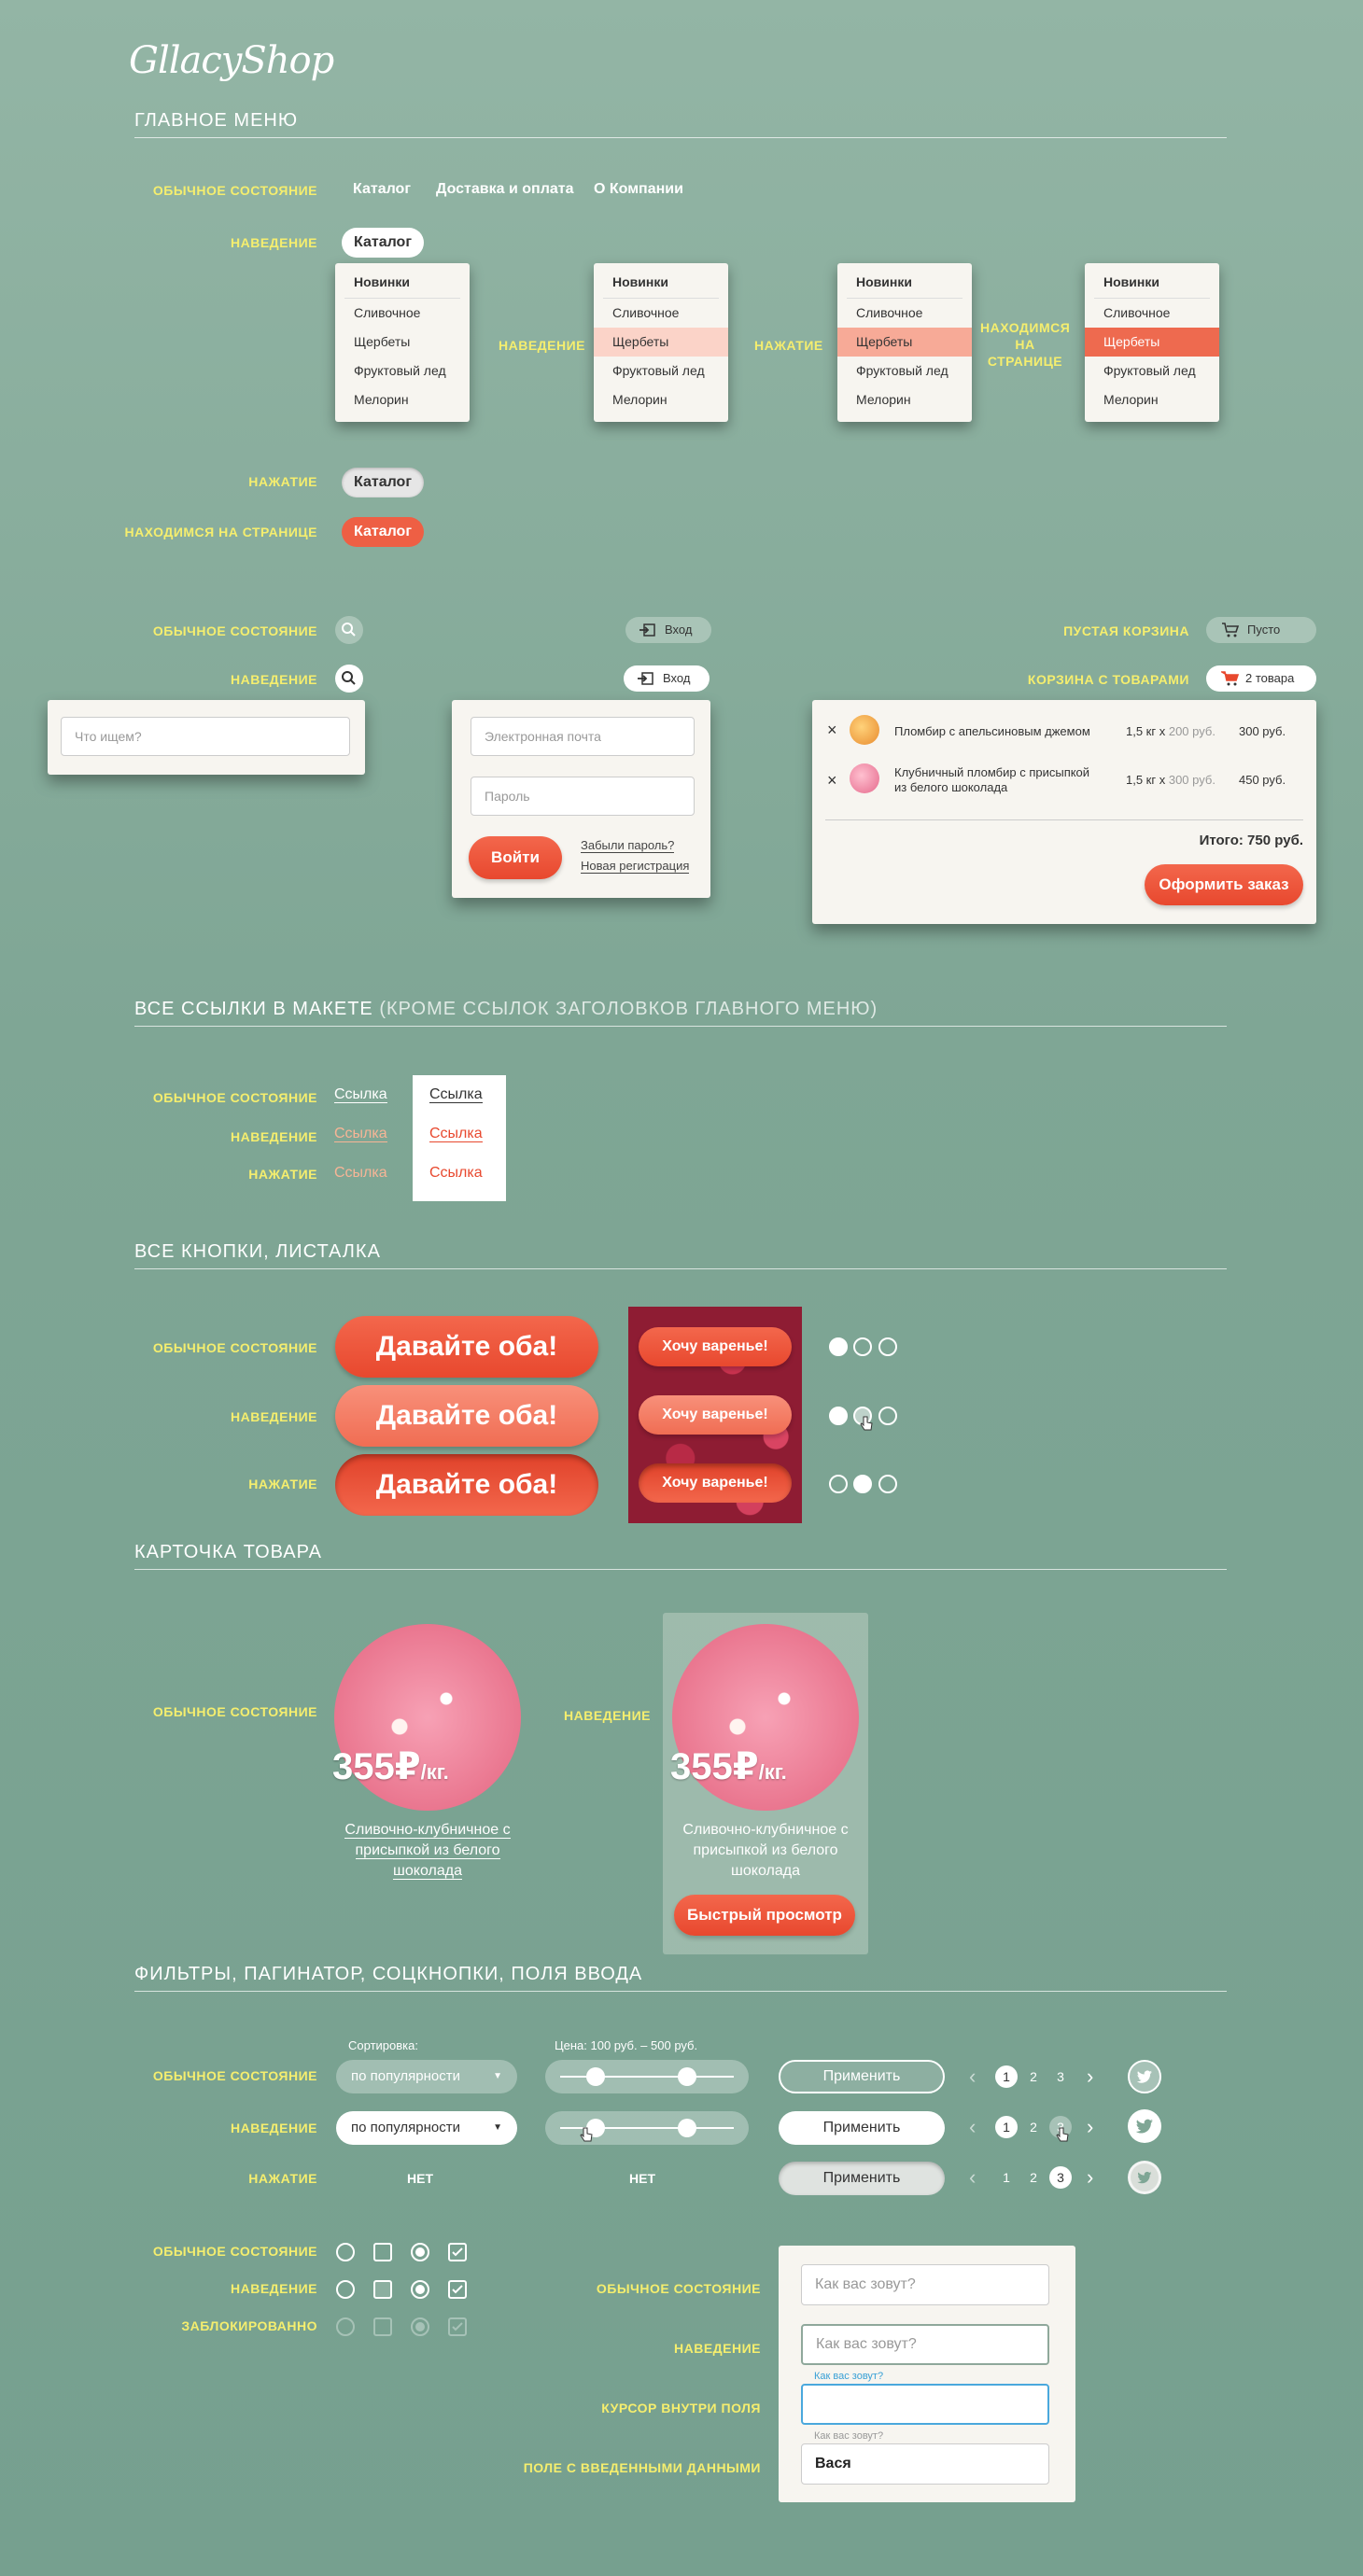  Describe the element at coordinates (466, 1347) in the screenshot. I see `big-cta-button: Давайте оба!` at that location.